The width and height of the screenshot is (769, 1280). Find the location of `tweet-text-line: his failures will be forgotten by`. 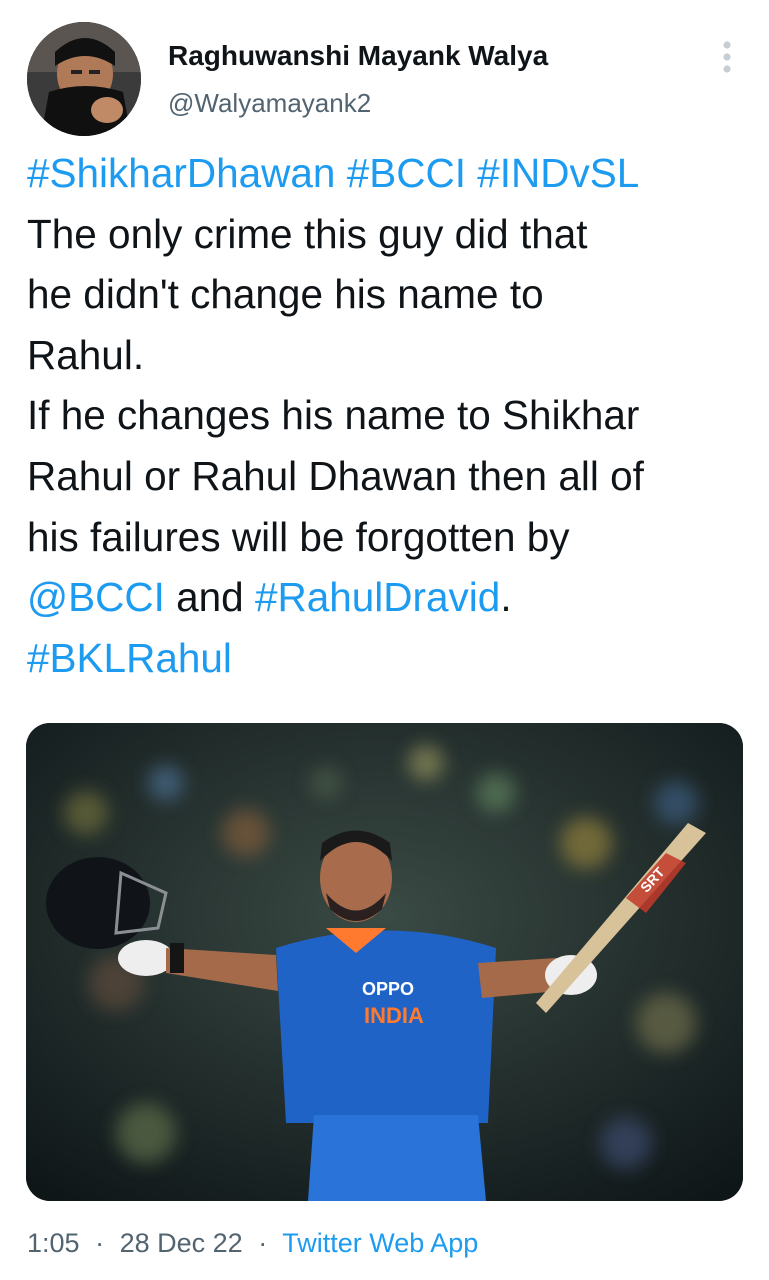

tweet-text-line: his failures will be forgotten by is located at coordinates (392, 537).